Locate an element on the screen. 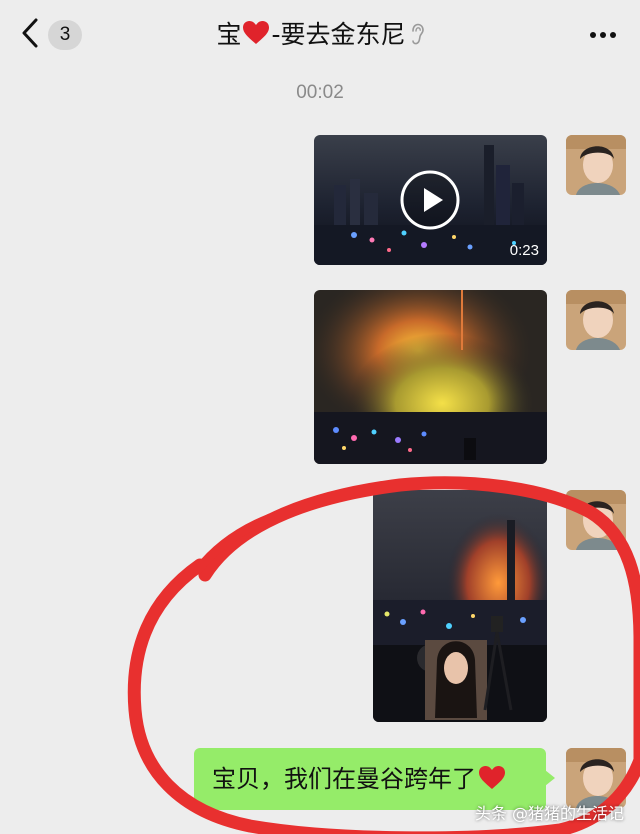 Image resolution: width=640 pixels, height=834 pixels. chat-title: 宝 -要去金东尼 is located at coordinates (320, 35).